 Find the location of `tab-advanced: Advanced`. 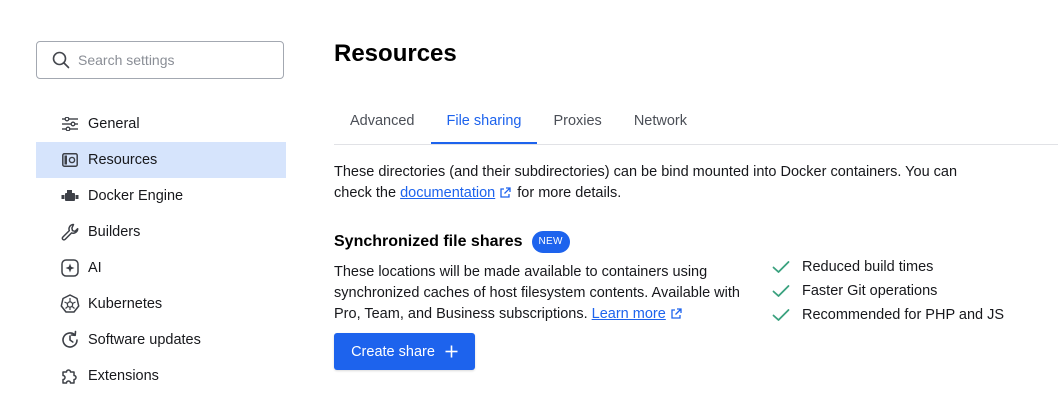

tab-advanced: Advanced is located at coordinates (382, 124).